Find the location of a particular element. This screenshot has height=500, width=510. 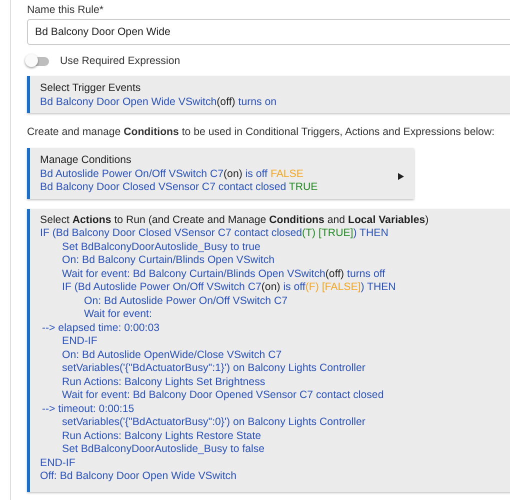

action-line: Off: Bd Balcony Door Open Wide VSwitch is located at coordinates (138, 477).